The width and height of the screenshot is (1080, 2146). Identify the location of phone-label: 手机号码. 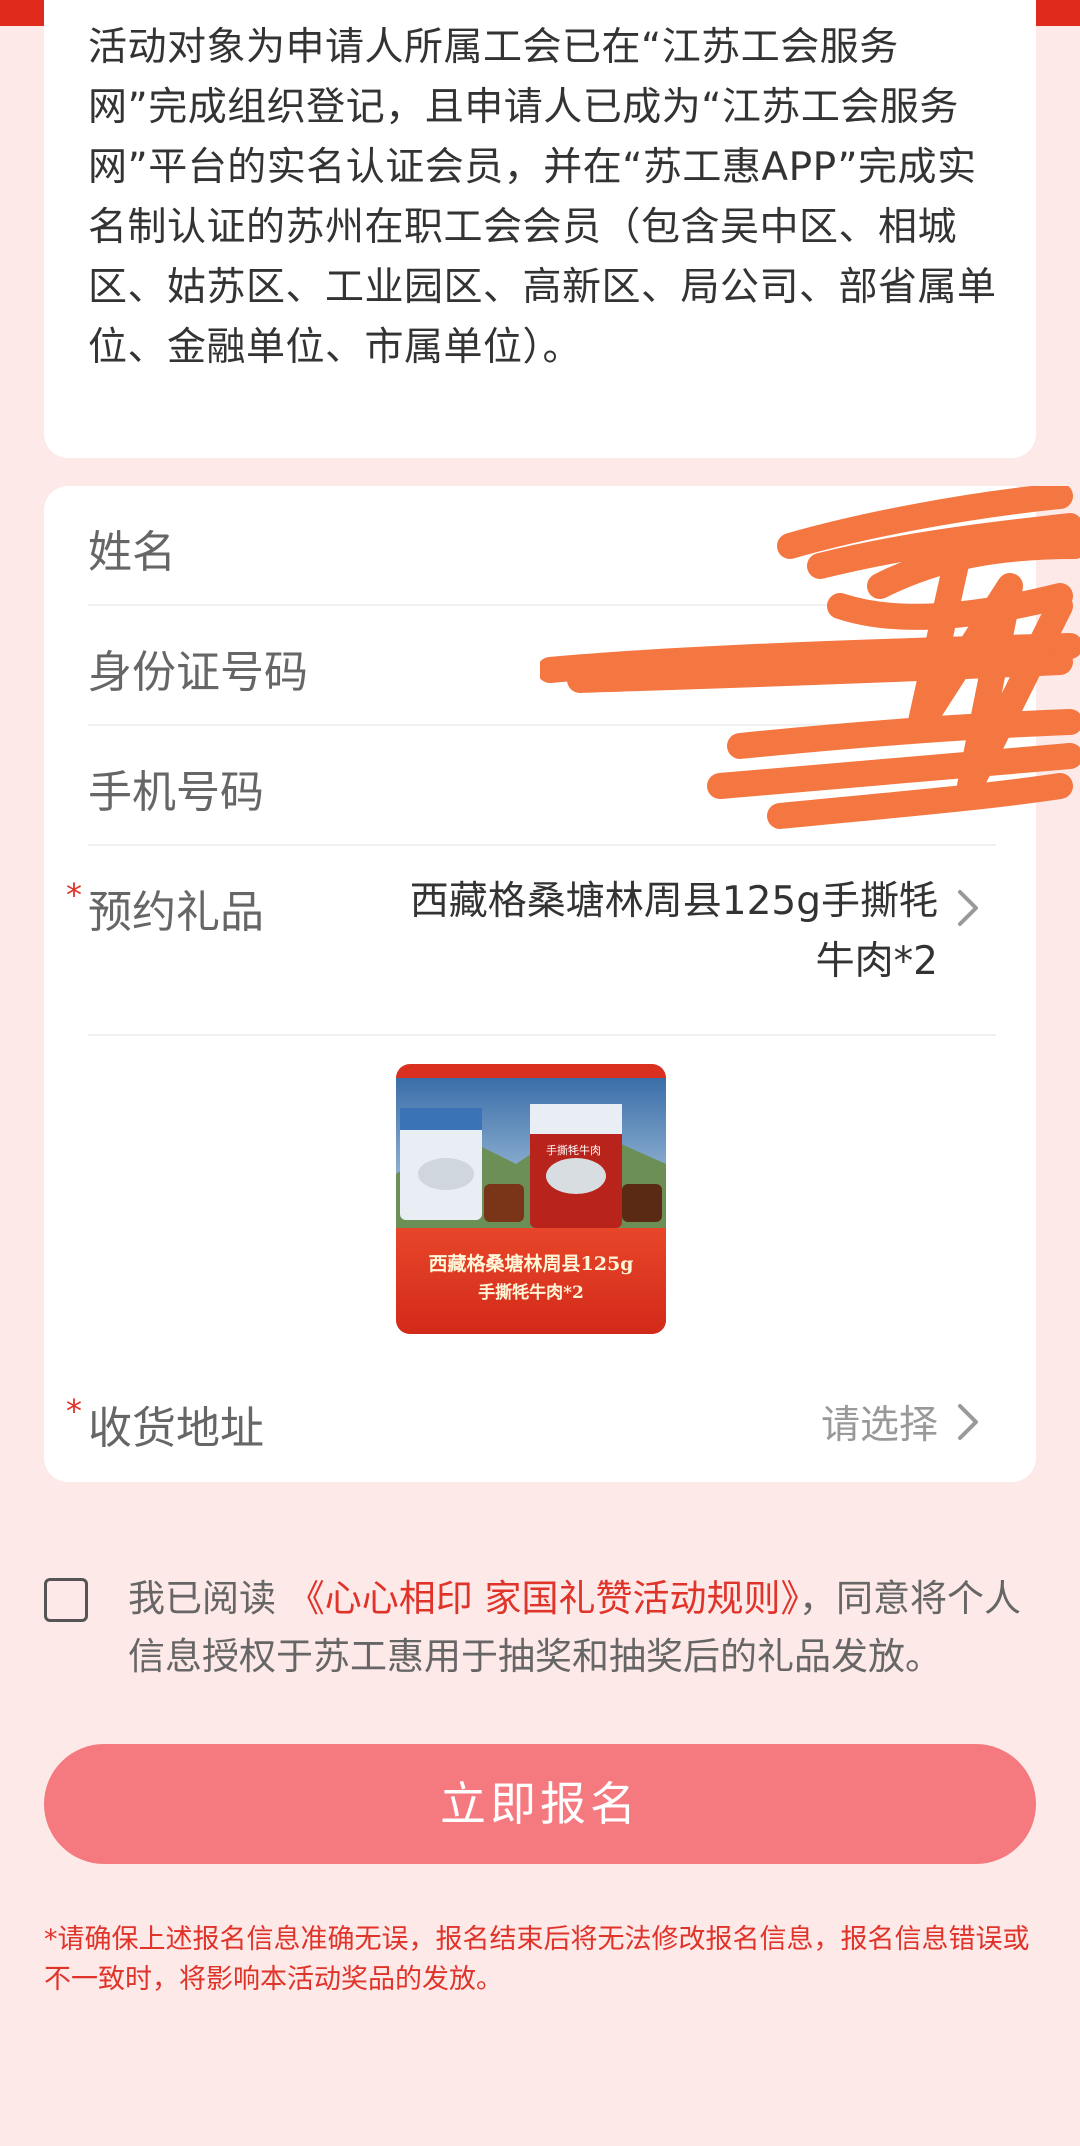
(176, 792).